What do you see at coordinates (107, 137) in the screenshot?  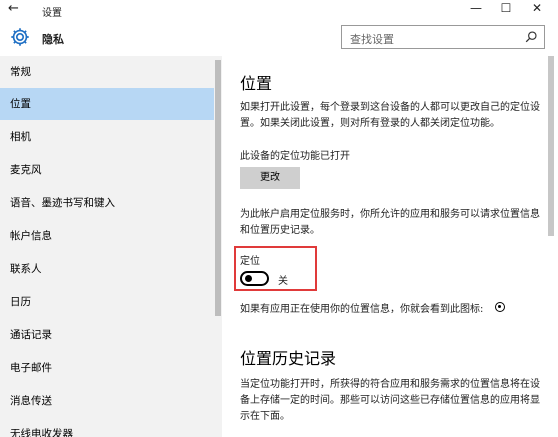 I see `sidebar-item-camera: 相机` at bounding box center [107, 137].